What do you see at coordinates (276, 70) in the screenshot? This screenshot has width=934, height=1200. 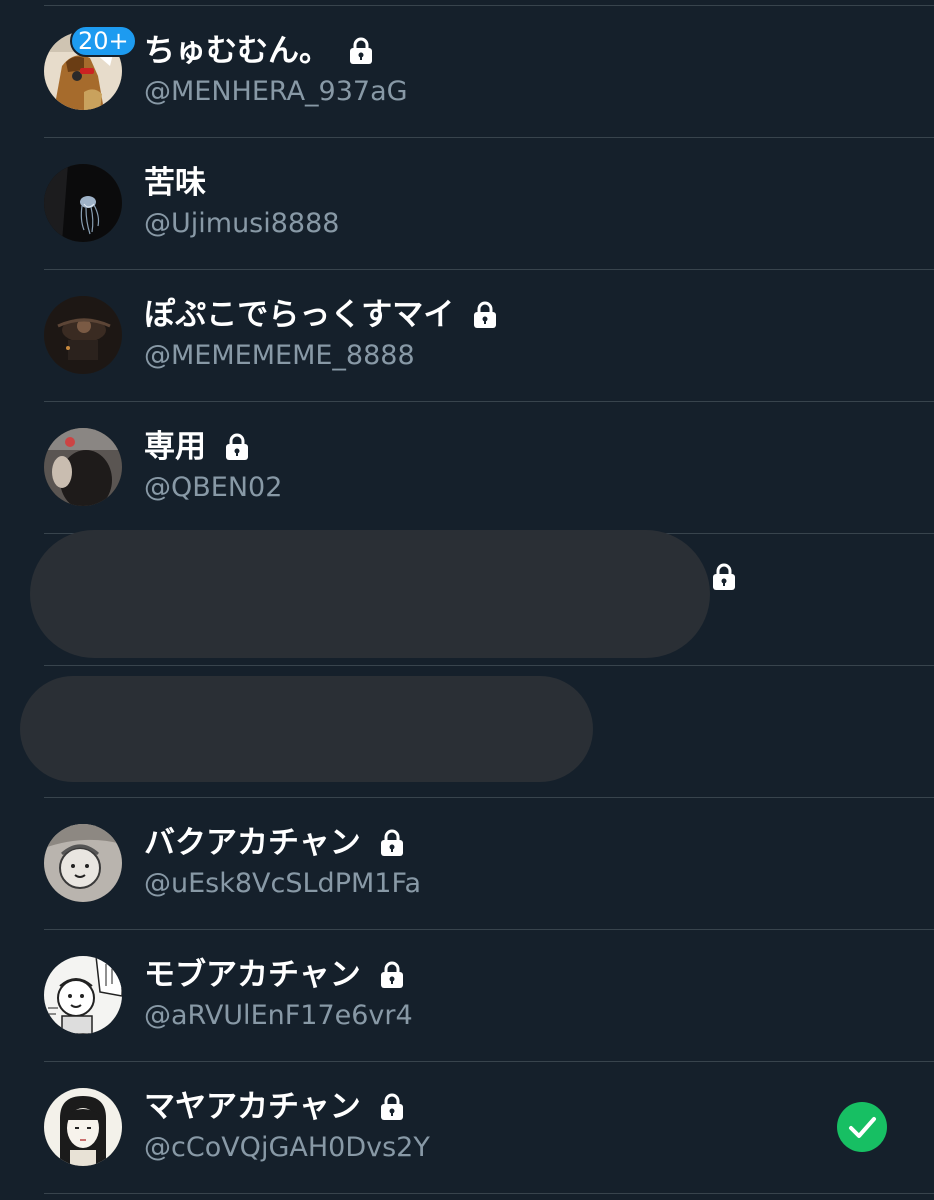 I see `account-text: ちゅむむん。 @MENHERA_937aG` at bounding box center [276, 70].